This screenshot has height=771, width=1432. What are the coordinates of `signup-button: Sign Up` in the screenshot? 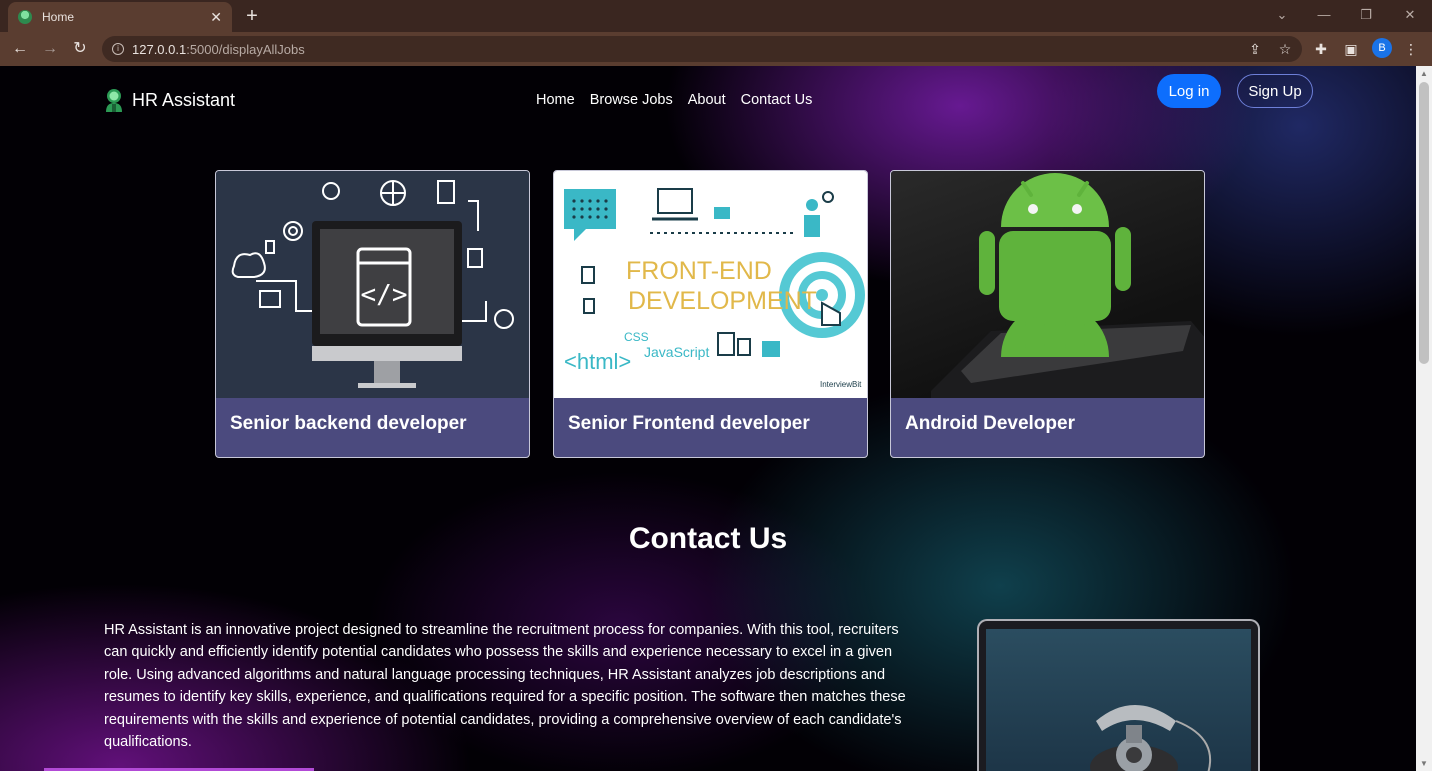 It's located at (1275, 91).